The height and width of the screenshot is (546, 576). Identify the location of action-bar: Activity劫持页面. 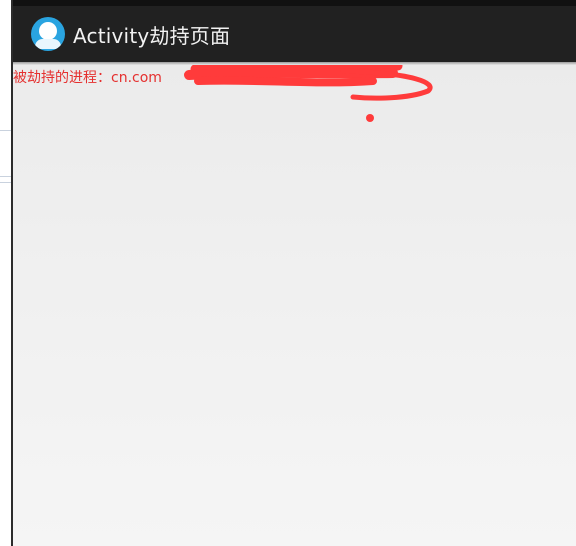
(294, 34).